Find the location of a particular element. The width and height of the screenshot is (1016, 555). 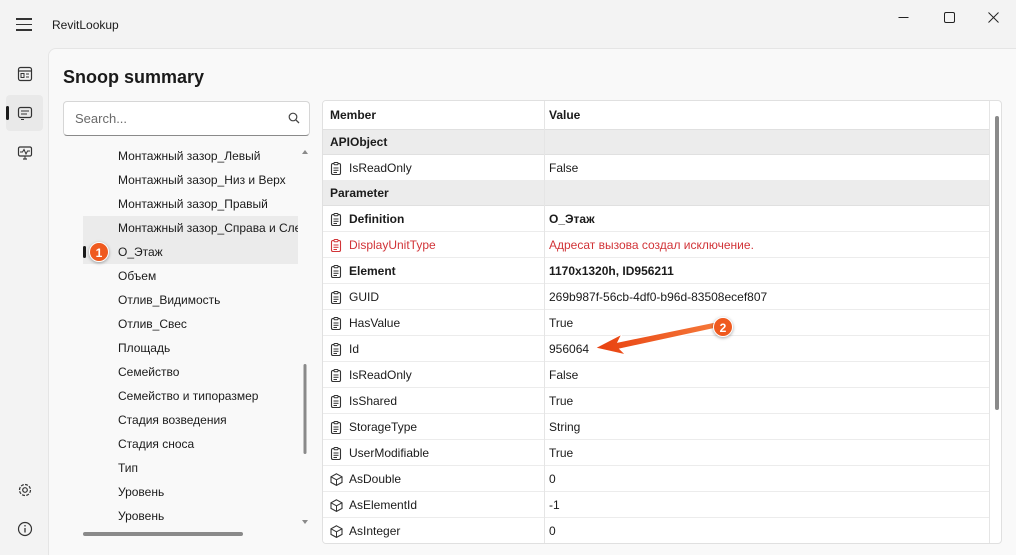

table-row: IsShared True is located at coordinates (656, 401).